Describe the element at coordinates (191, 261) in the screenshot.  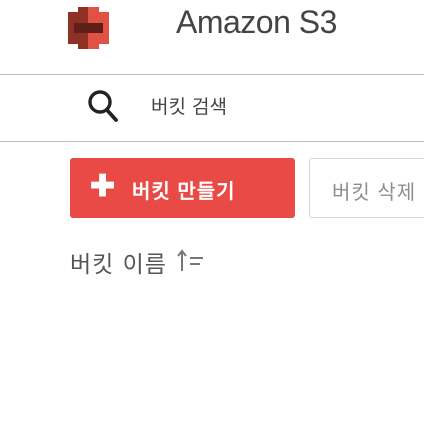
I see `sort-icon` at that location.